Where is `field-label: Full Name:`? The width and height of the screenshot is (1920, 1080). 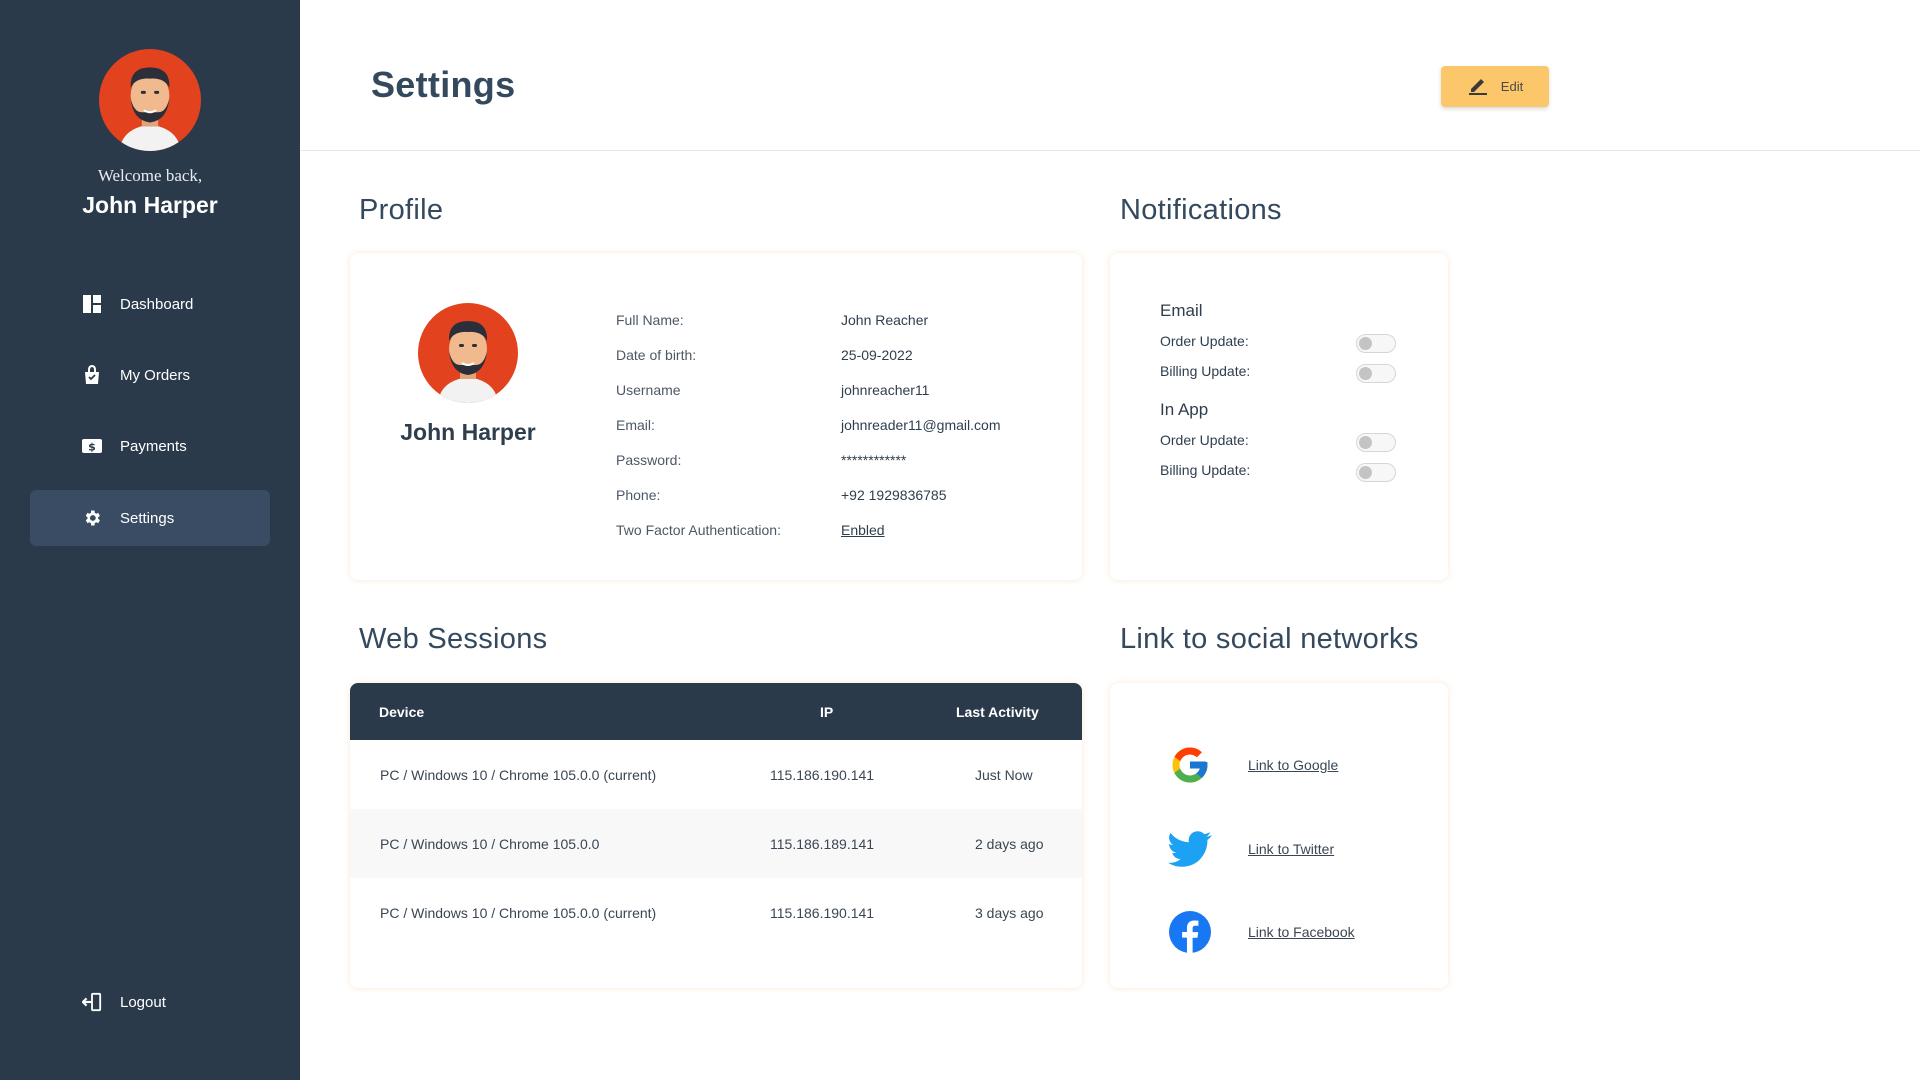
field-label: Full Name: is located at coordinates (650, 320).